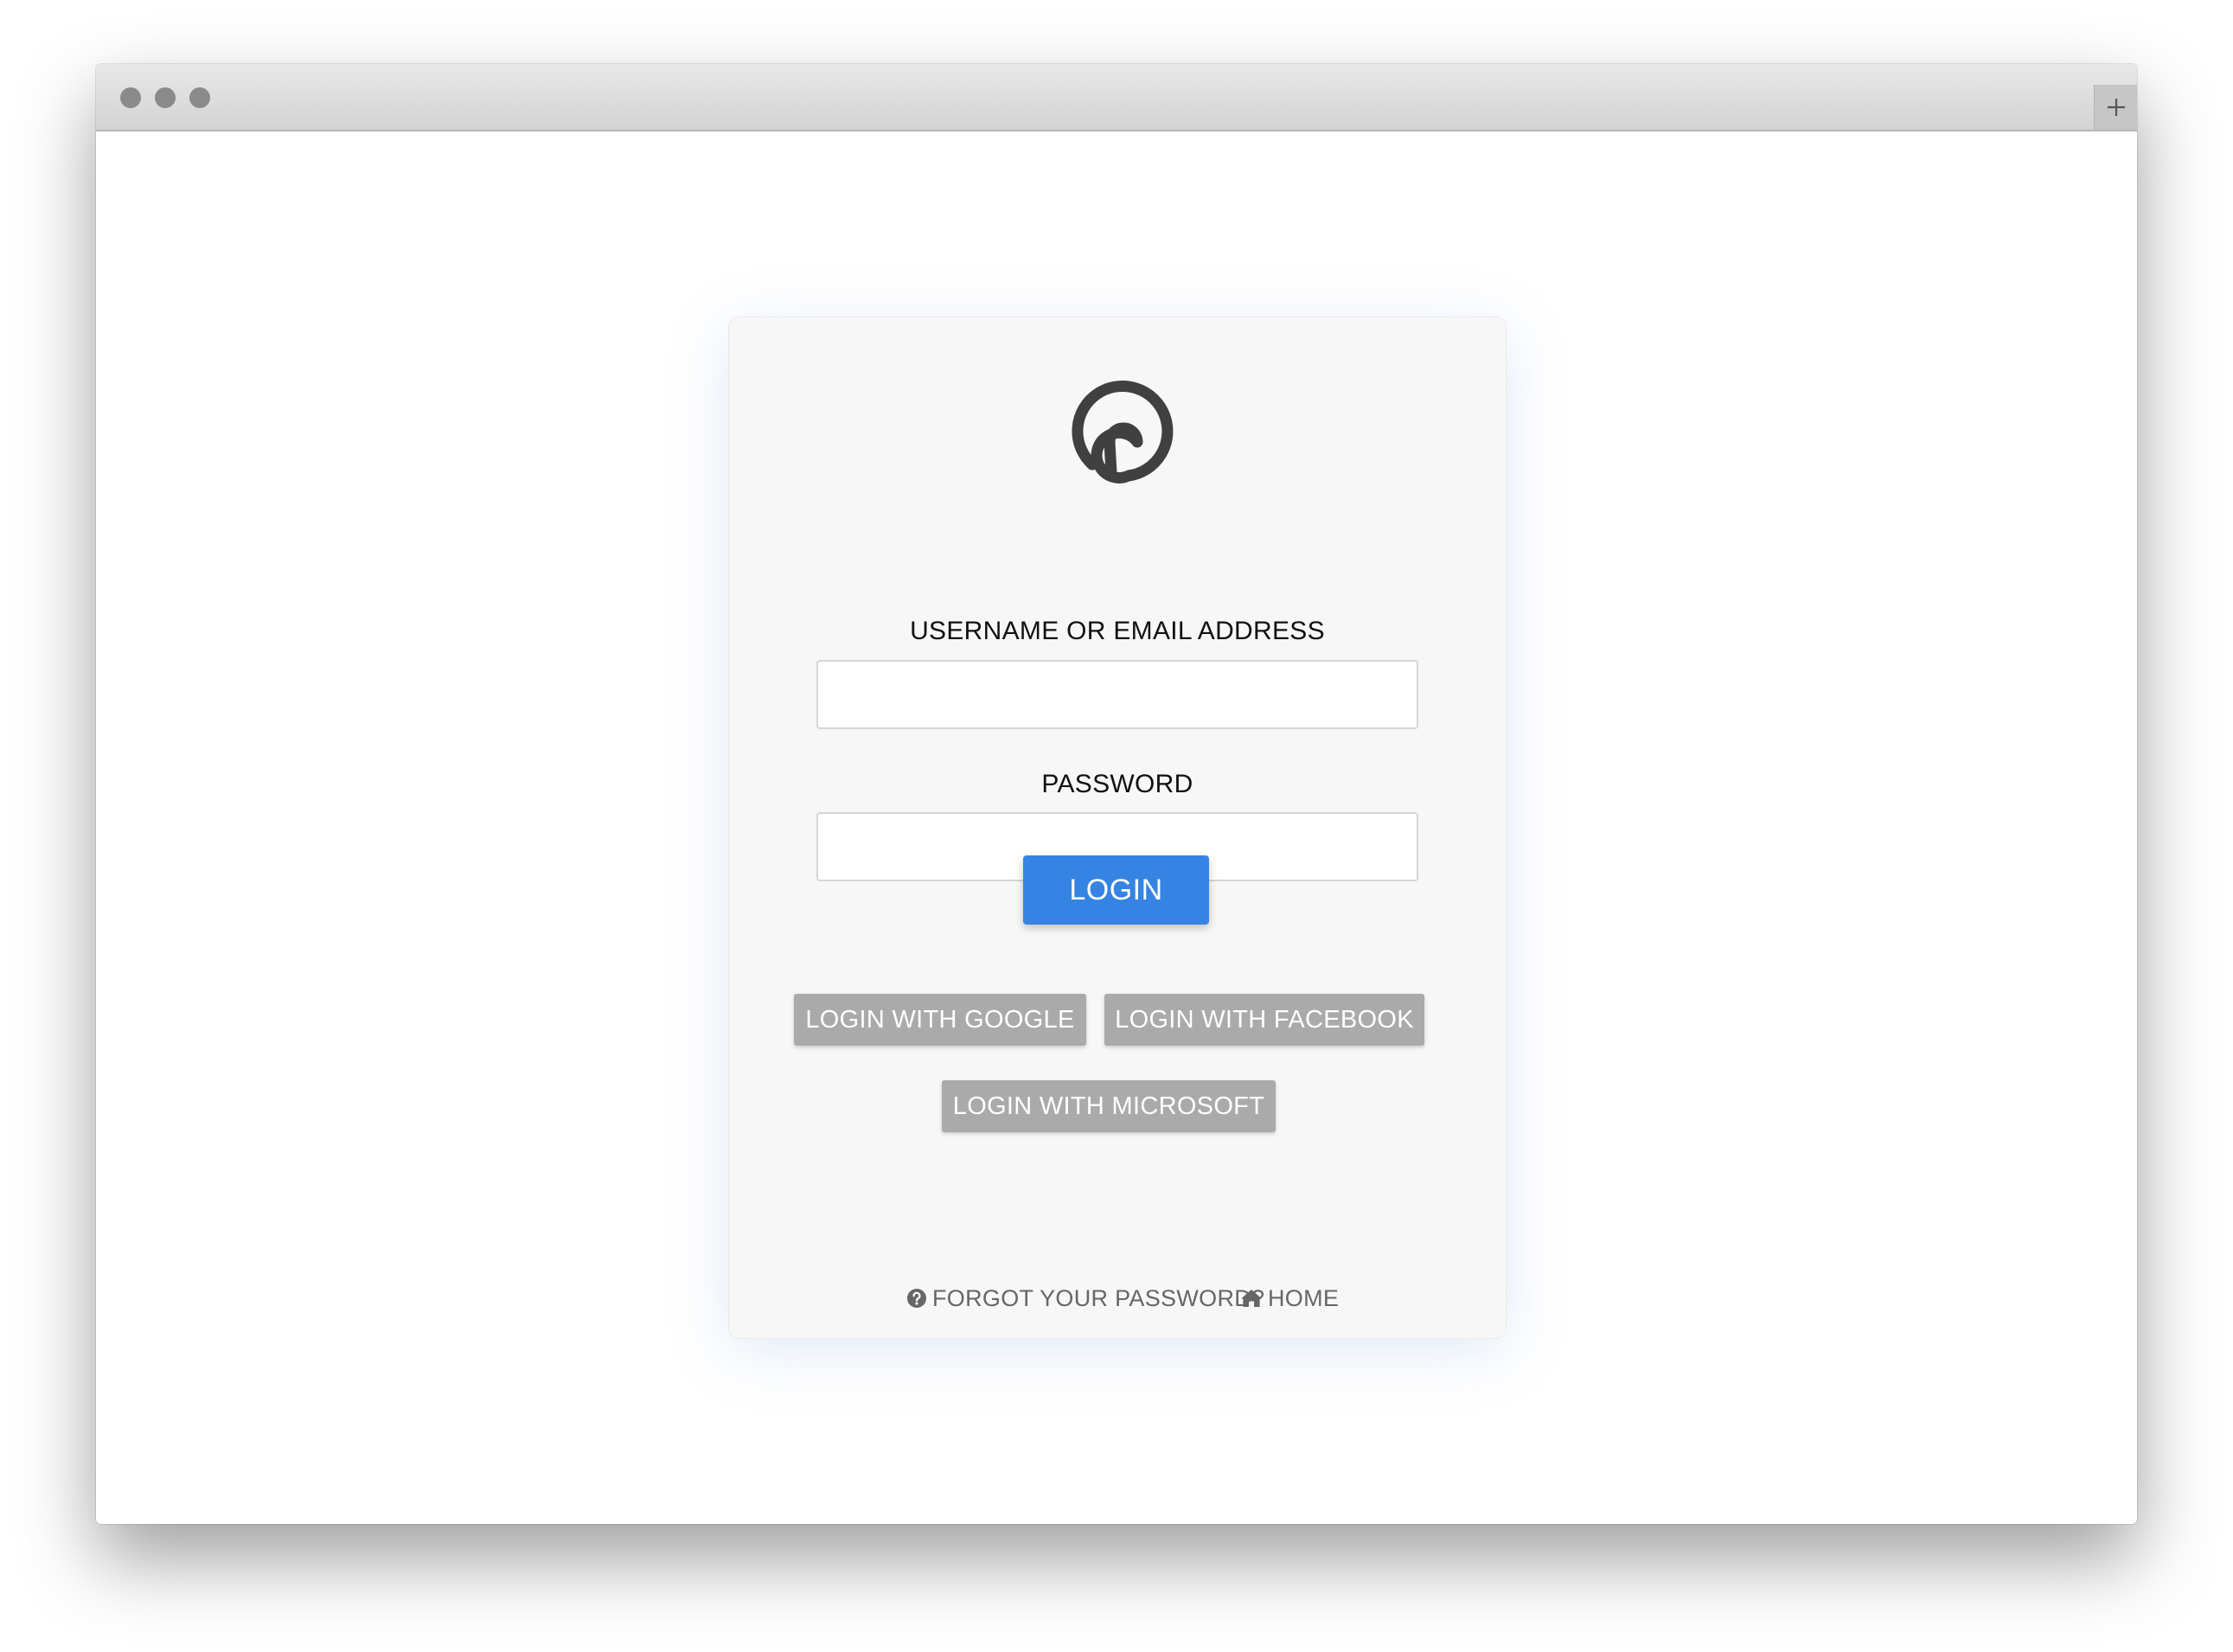 This screenshot has width=2233, height=1652. What do you see at coordinates (130, 97) in the screenshot?
I see `close-window-button` at bounding box center [130, 97].